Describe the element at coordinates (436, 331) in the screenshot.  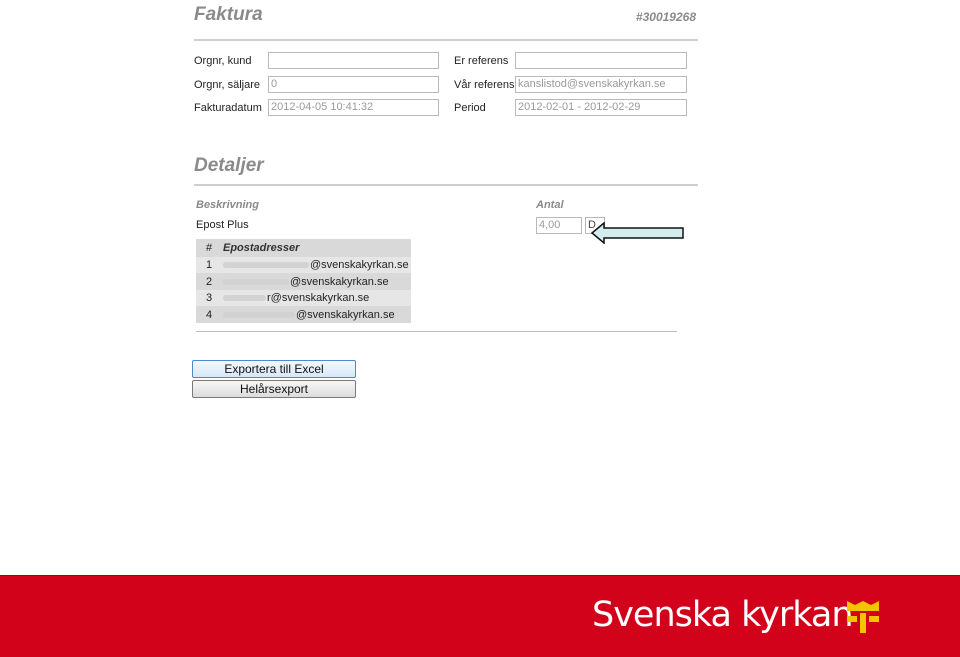
I see `table-divider` at that location.